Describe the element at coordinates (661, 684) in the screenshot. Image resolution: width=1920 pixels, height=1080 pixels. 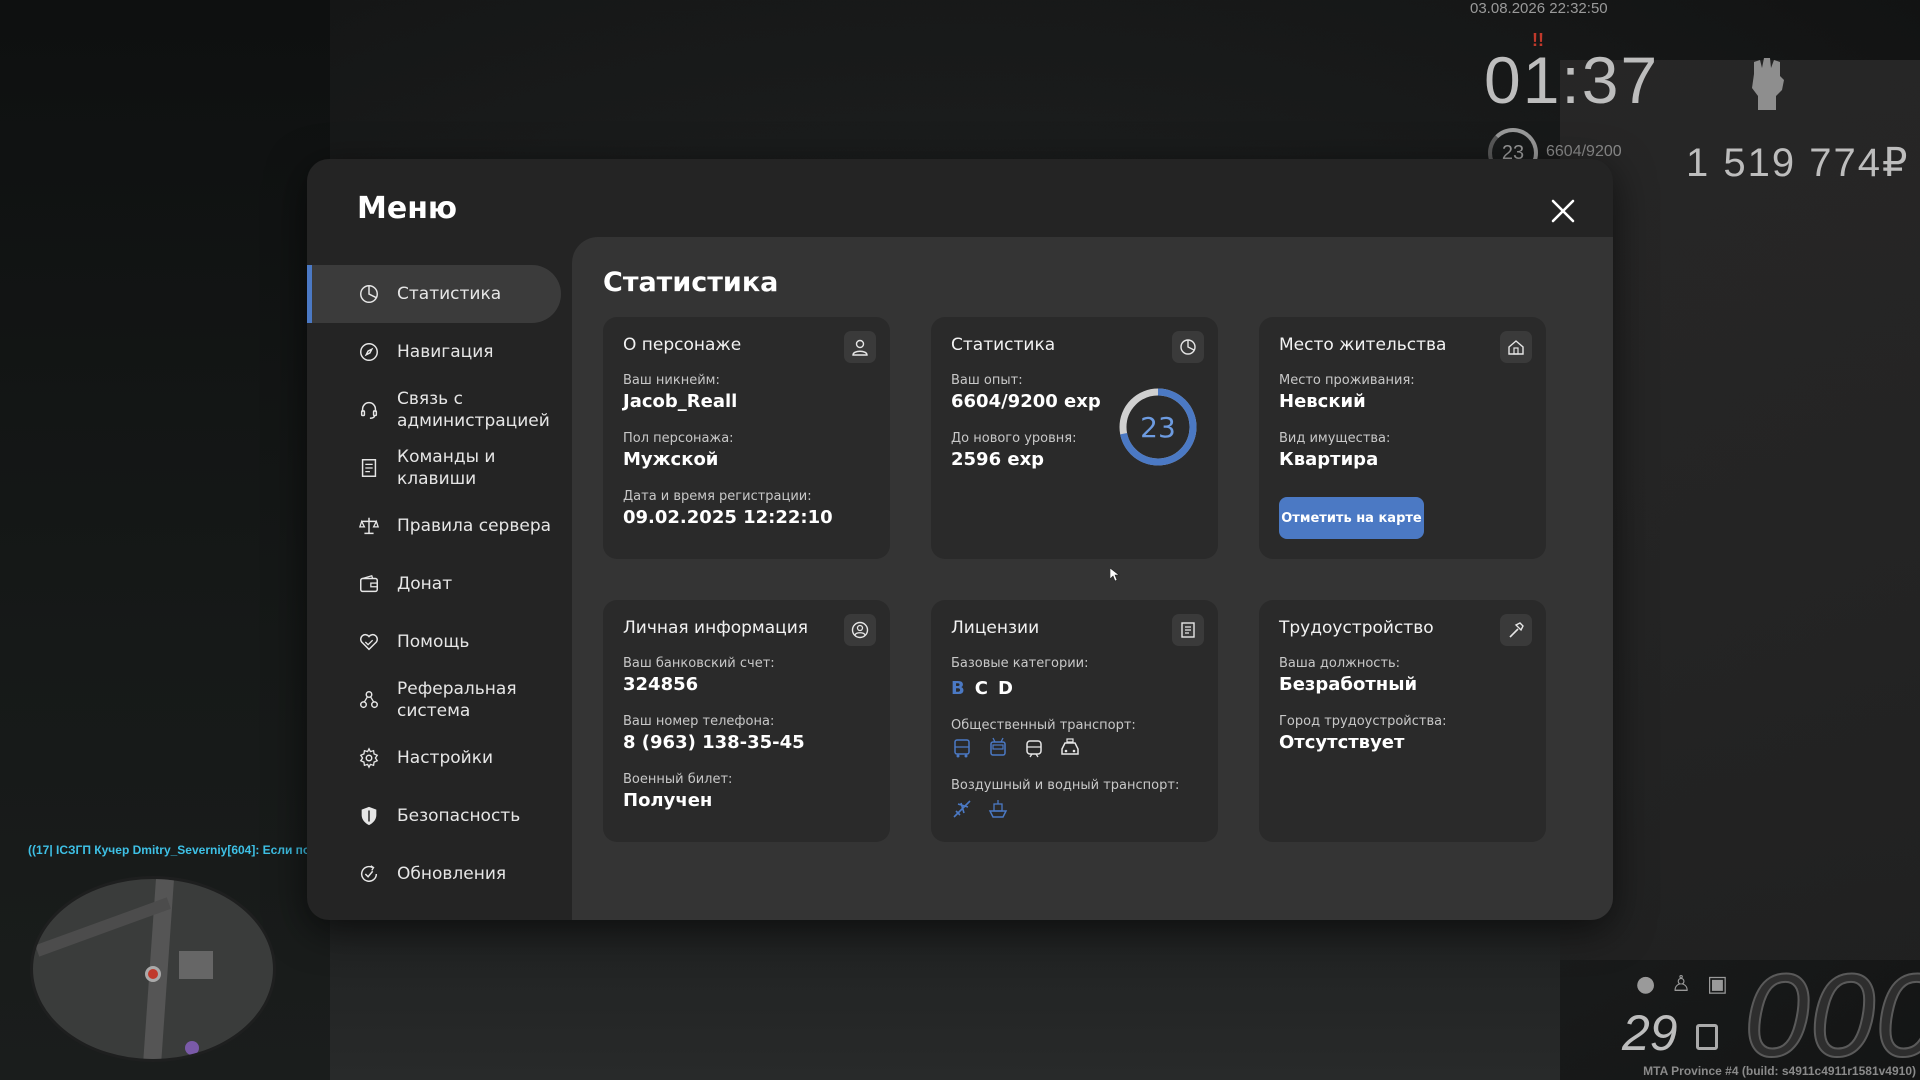
I see `bank-account-value: 324856` at that location.